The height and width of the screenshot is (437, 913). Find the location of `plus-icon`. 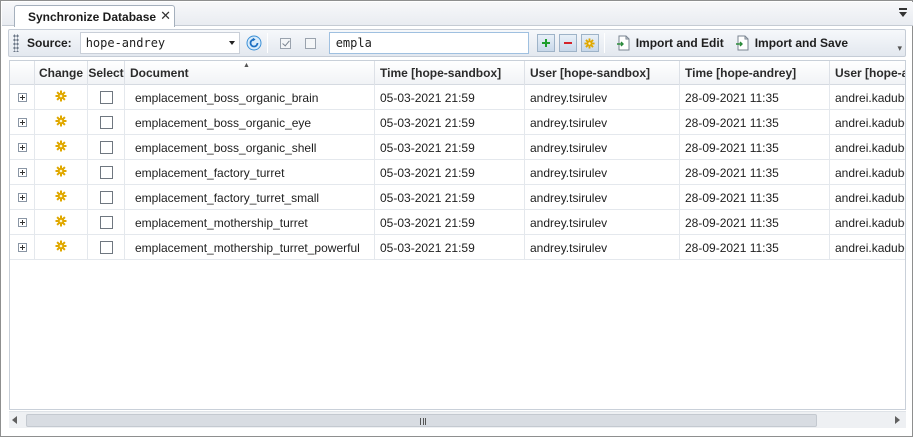

plus-icon is located at coordinates (545, 43).